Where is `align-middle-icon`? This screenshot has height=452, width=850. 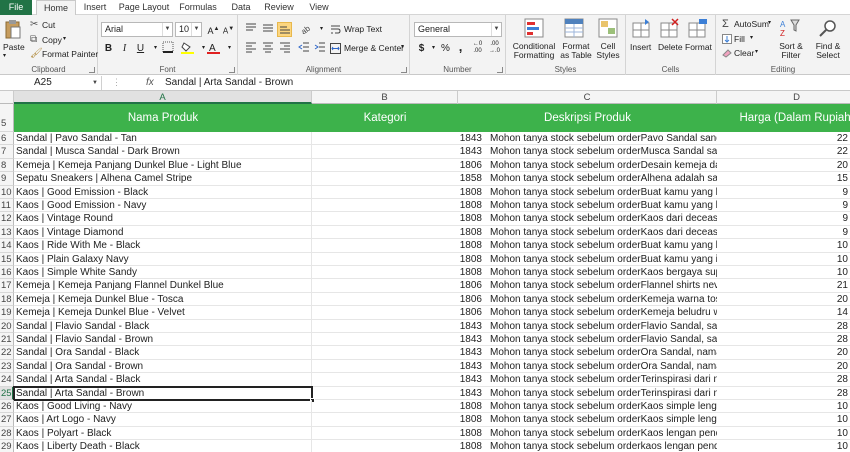 align-middle-icon is located at coordinates (267, 29).